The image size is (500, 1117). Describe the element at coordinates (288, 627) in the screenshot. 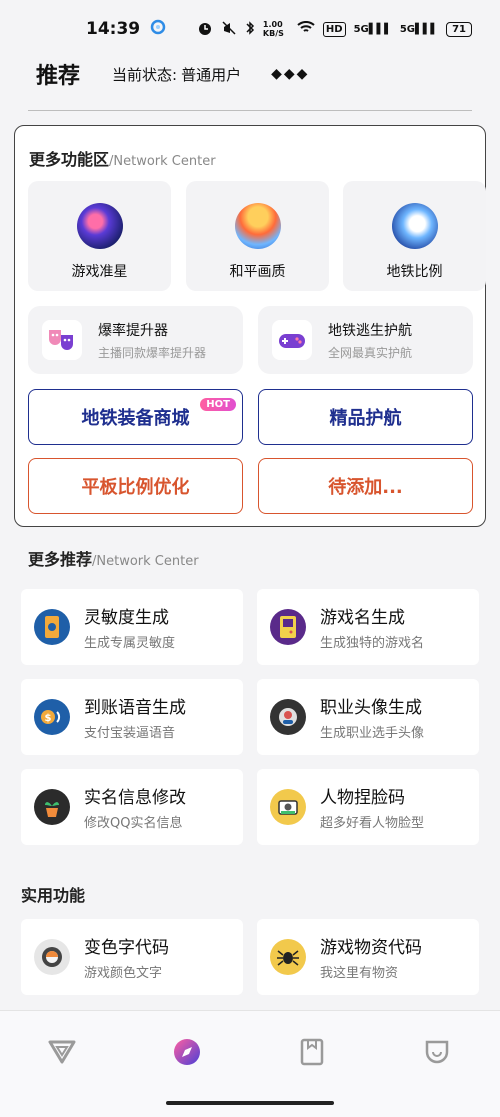

I see `gameboy-icon` at that location.